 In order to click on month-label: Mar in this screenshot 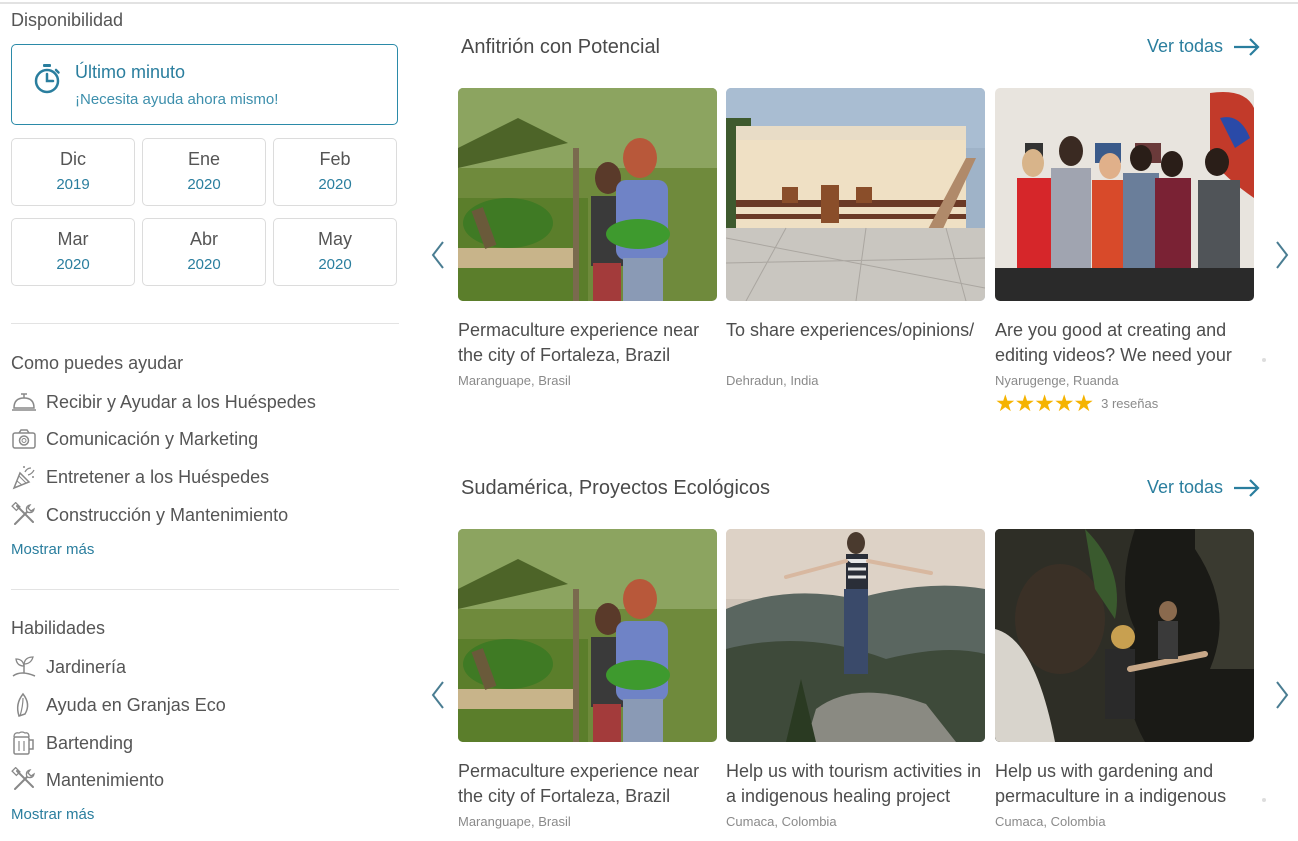, I will do `click(73, 239)`.